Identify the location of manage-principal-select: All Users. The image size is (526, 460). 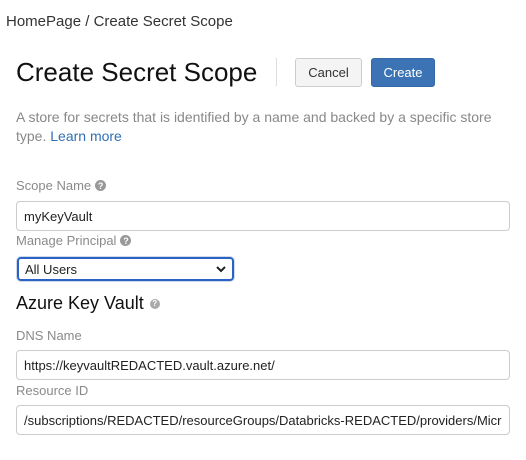
(125, 269).